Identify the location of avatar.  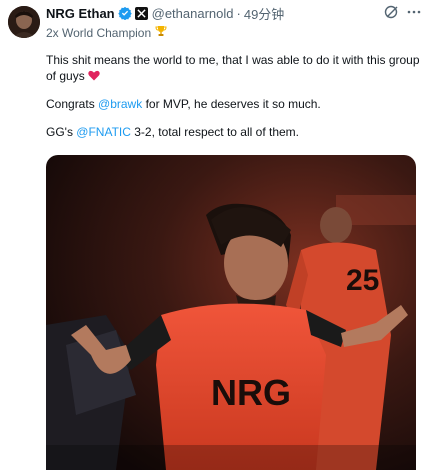
(24, 22).